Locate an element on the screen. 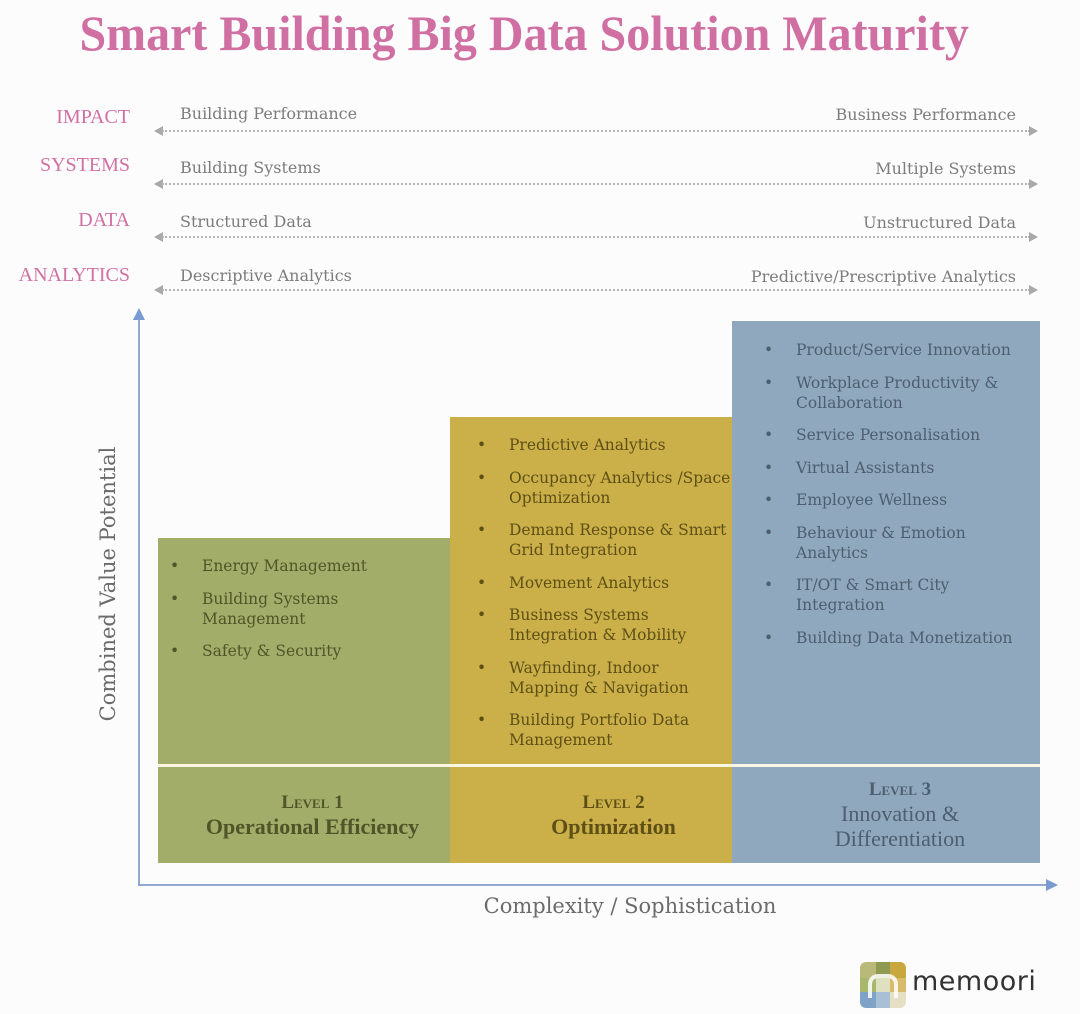 The width and height of the screenshot is (1080, 1014). list-item: • Workplace Productivity & Collaboration is located at coordinates (881, 392).